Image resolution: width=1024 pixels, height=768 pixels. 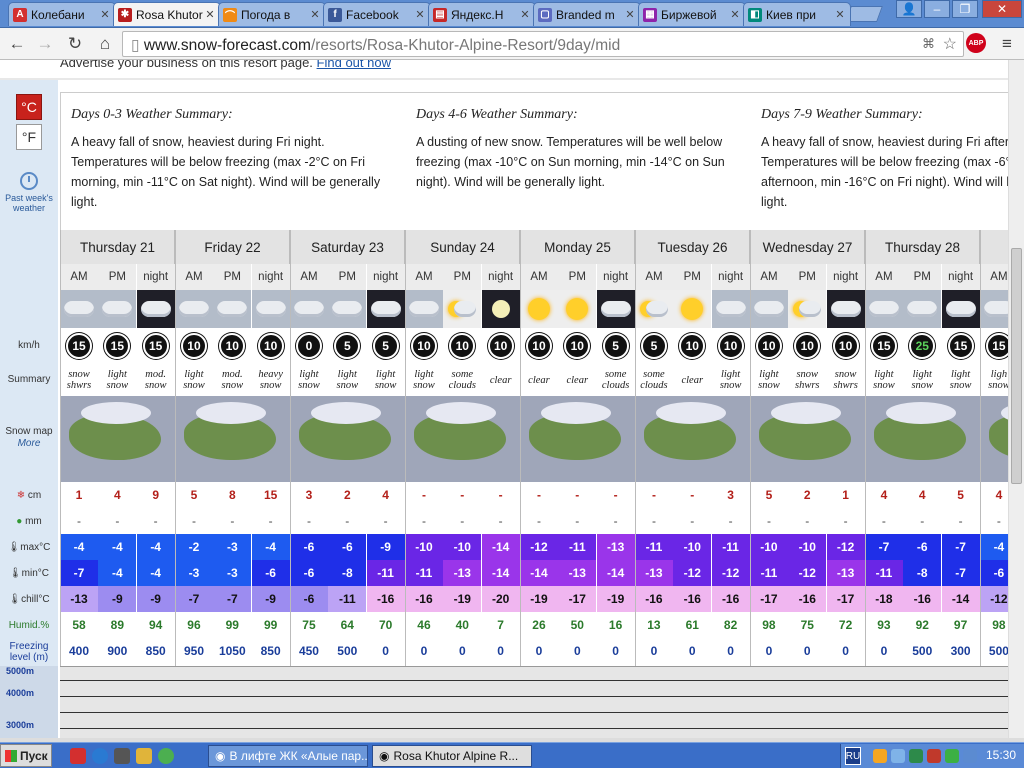 I want to click on freezing-level: 500, so click(x=993, y=651).